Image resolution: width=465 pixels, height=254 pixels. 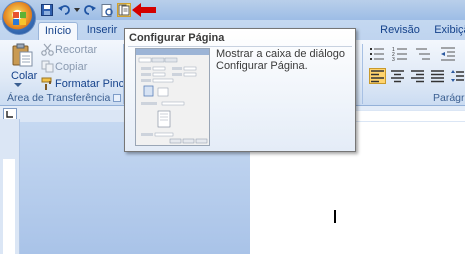 I want to click on save-icon, so click(x=47, y=10).